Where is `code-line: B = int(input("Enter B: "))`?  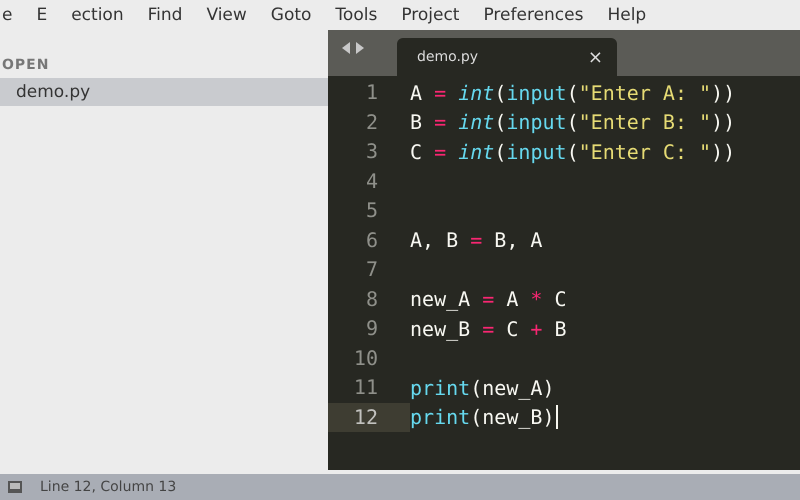 code-line: B = int(input("Enter B: ")) is located at coordinates (573, 122).